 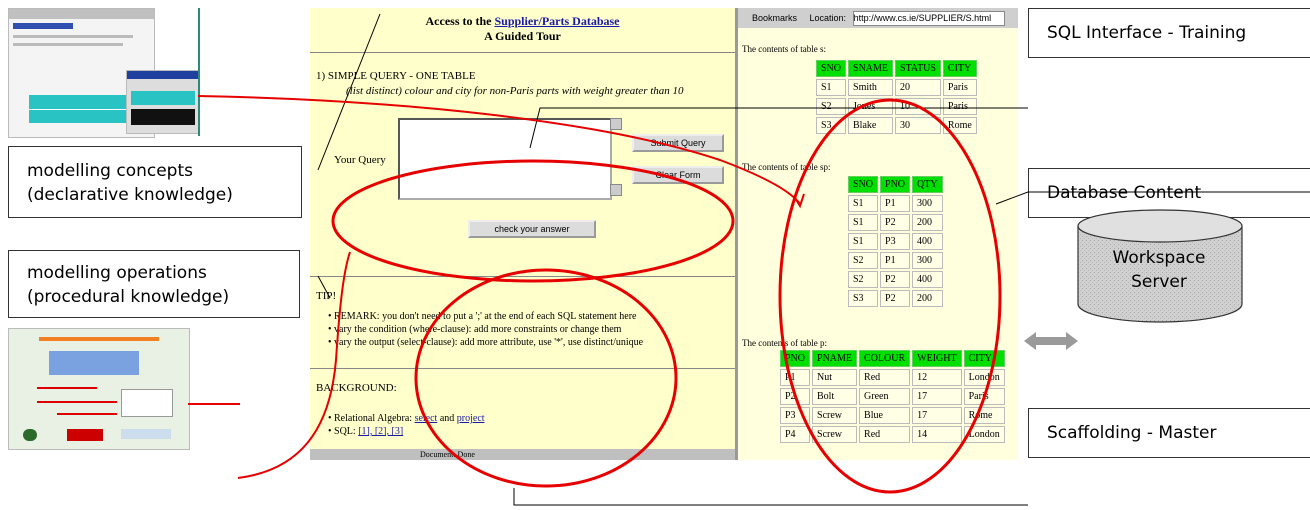 What do you see at coordinates (499, 150) in the screenshot?
I see `concepts-connector` at bounding box center [499, 150].